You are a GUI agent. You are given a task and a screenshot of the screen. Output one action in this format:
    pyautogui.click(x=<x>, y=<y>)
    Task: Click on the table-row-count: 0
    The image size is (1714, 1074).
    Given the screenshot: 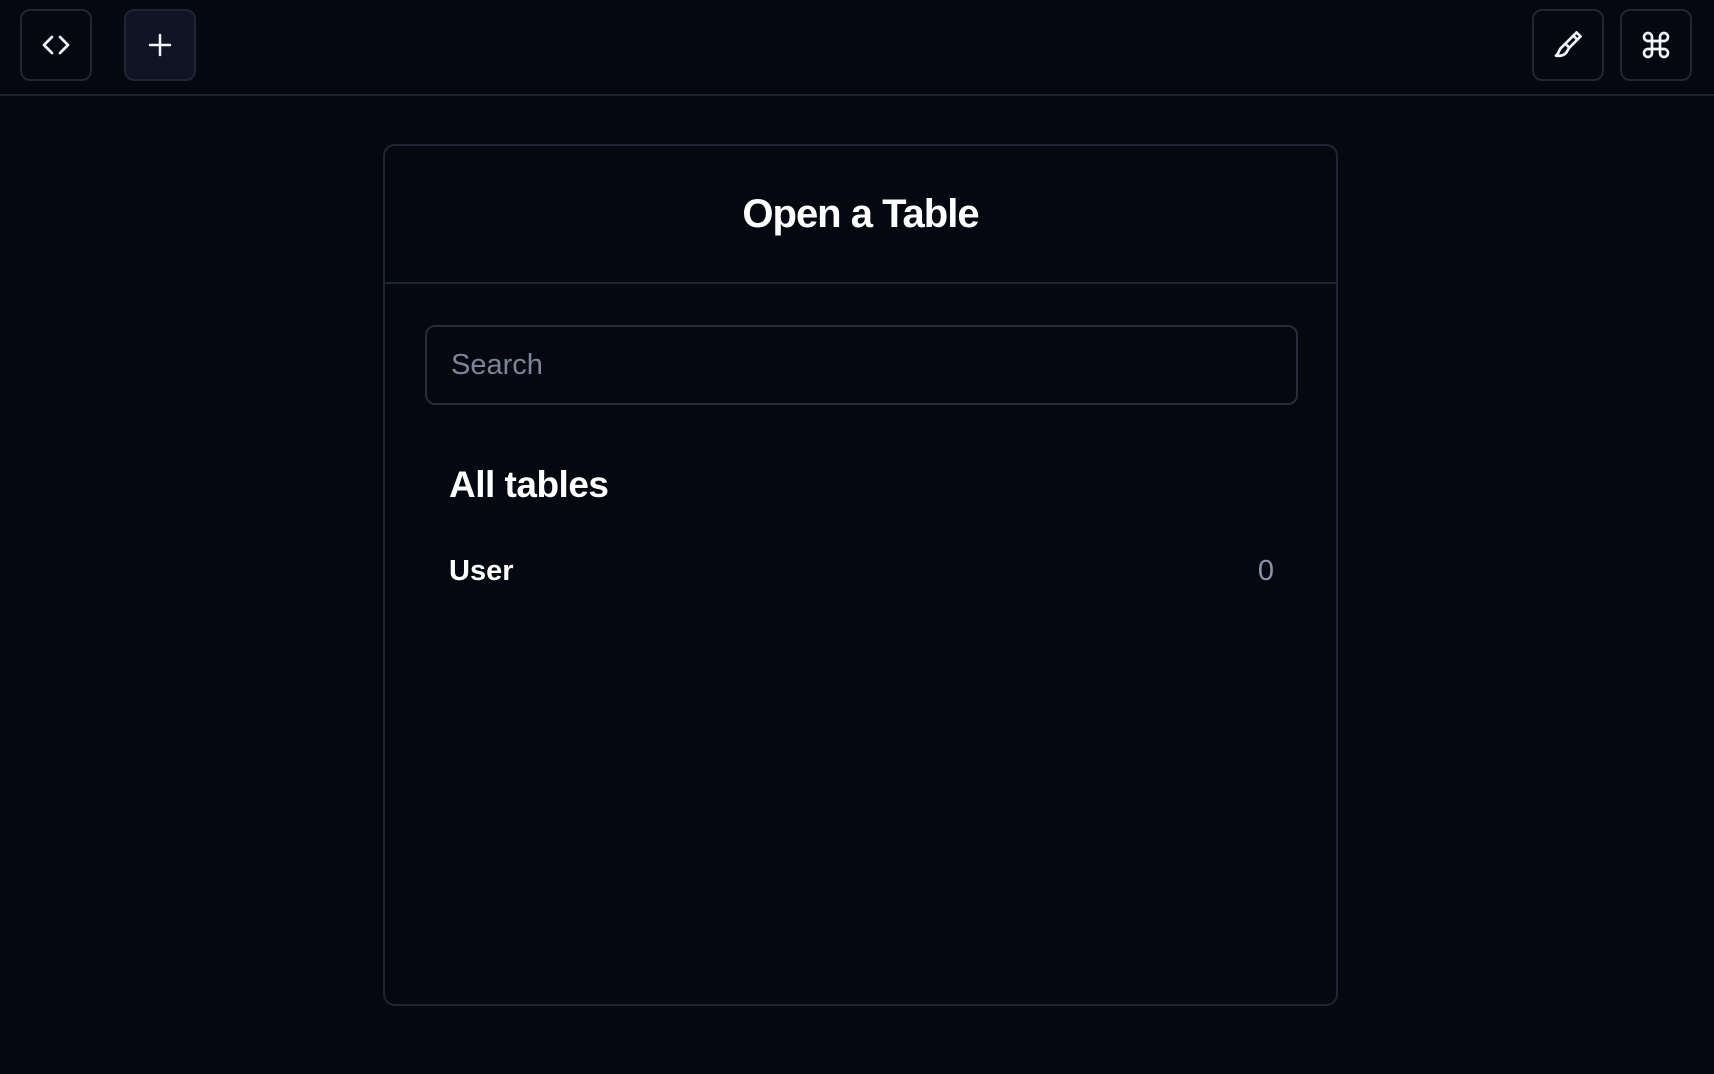 What is the action you would take?
    pyautogui.click(x=1265, y=570)
    